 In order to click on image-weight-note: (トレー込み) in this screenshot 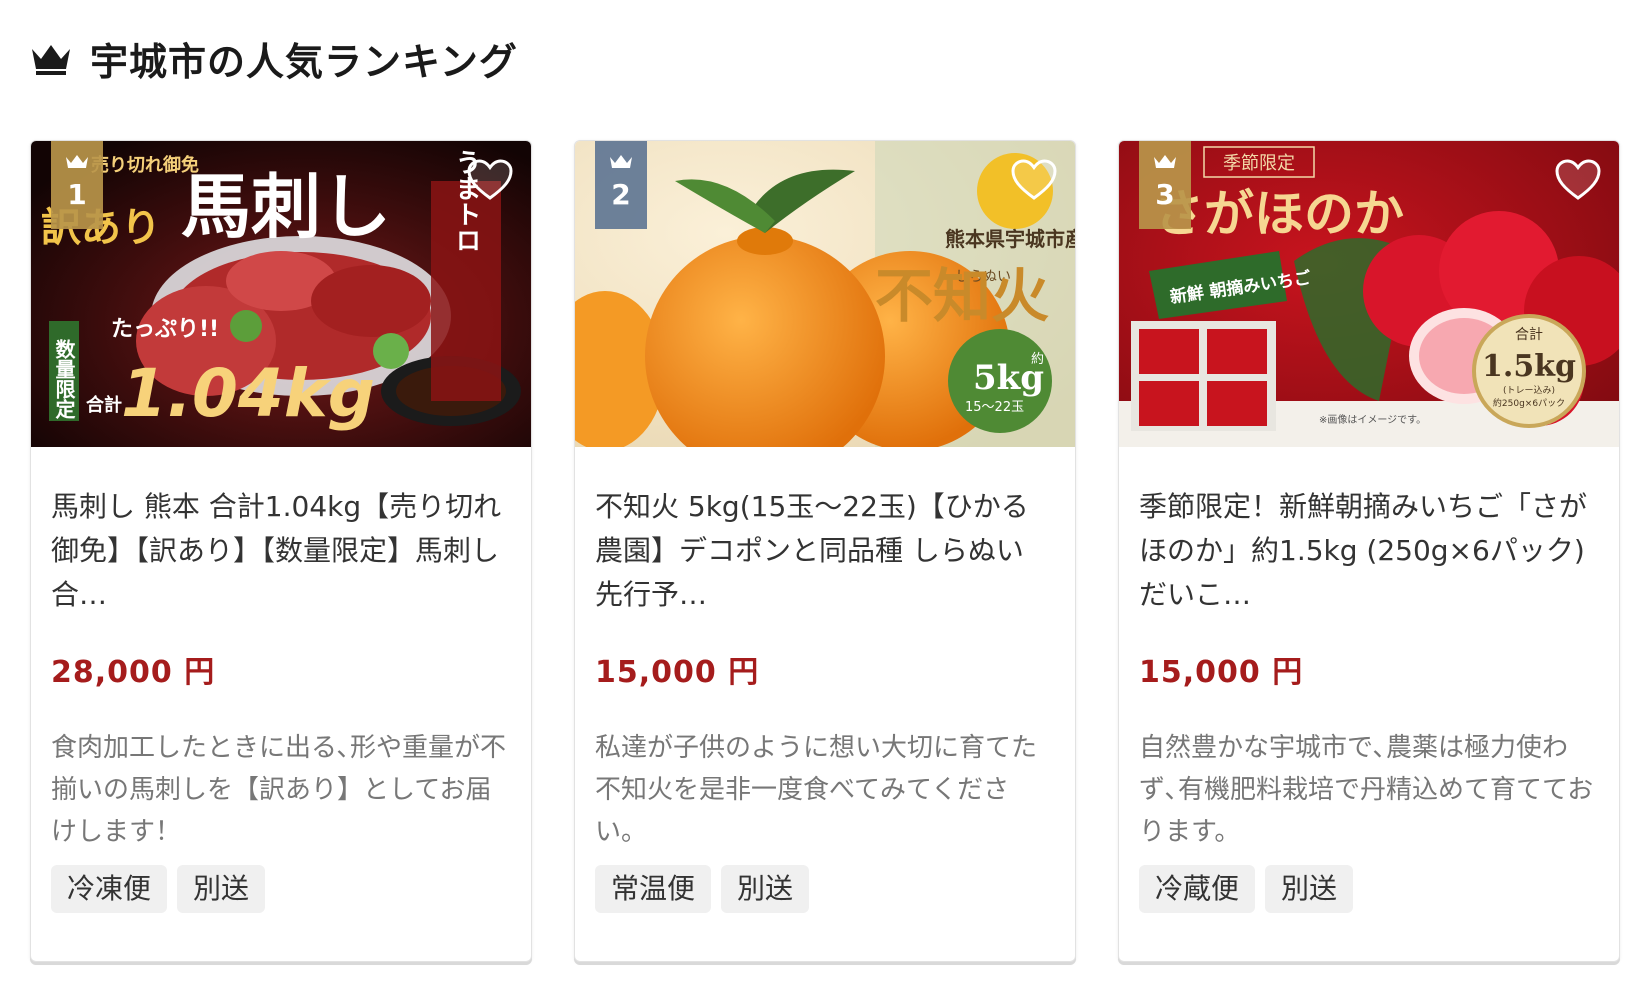, I will do `click(1529, 390)`.